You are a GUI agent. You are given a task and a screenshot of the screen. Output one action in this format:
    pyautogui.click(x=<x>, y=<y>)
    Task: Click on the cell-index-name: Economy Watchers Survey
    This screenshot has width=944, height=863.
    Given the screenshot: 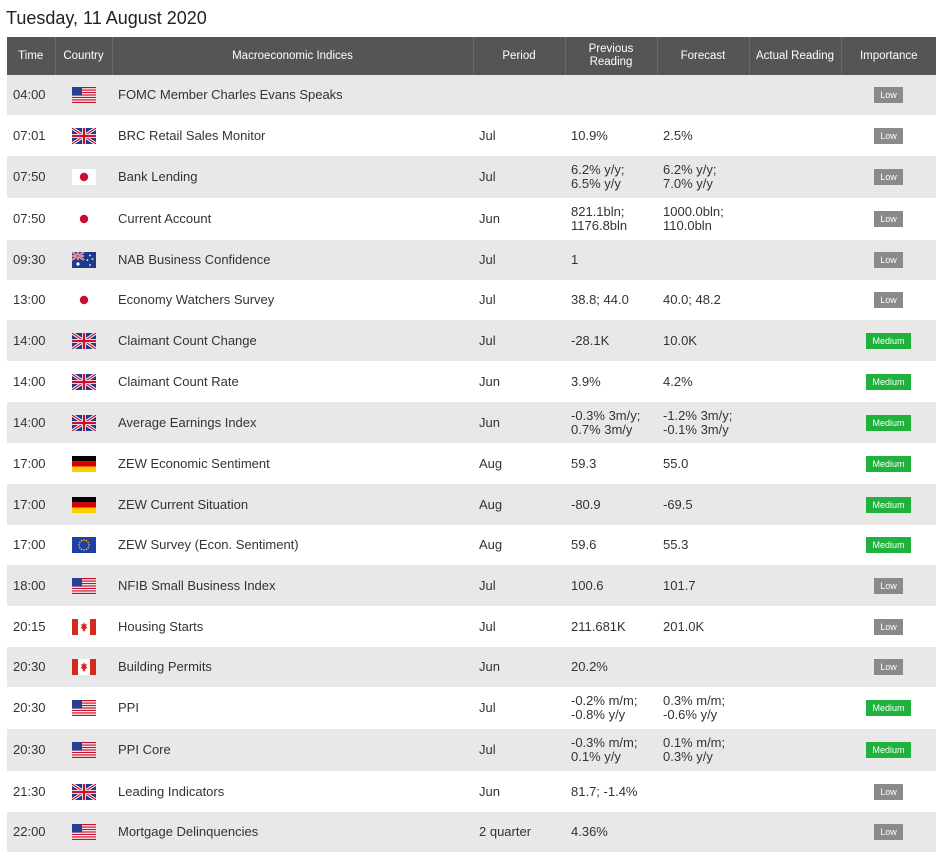 What is the action you would take?
    pyautogui.click(x=292, y=300)
    